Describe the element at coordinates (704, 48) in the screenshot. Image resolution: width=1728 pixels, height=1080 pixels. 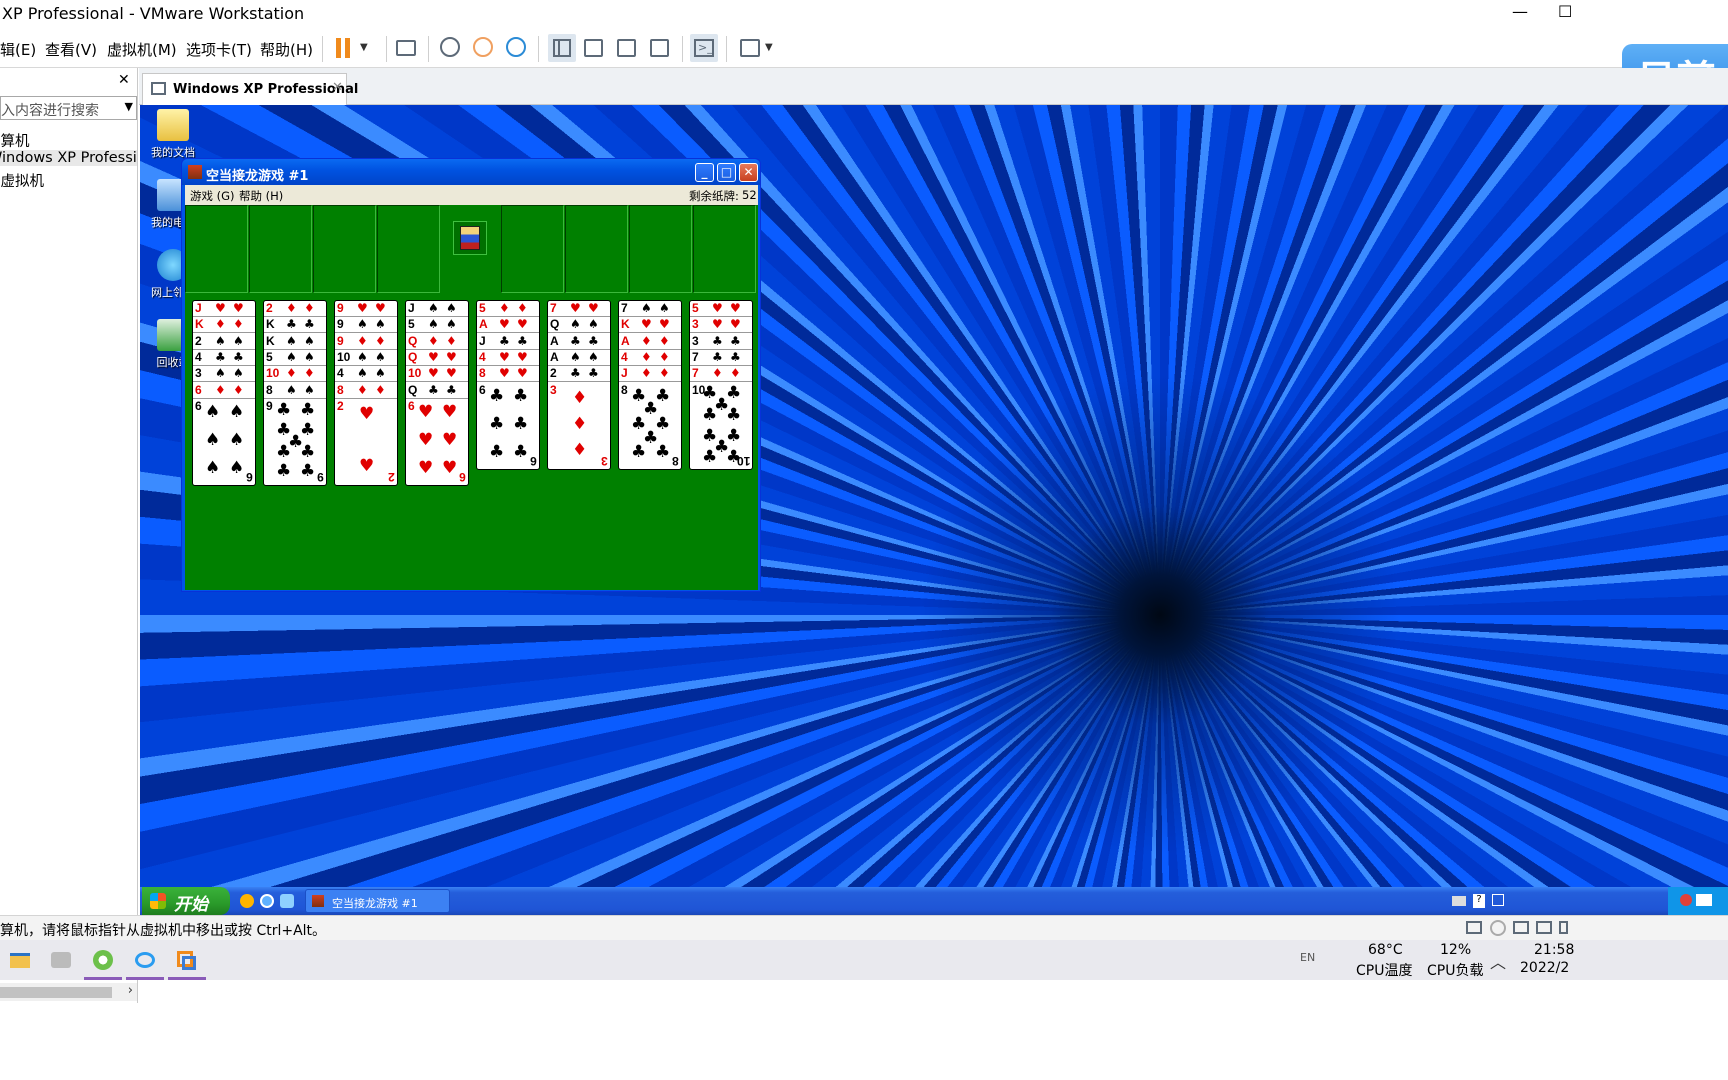
I see `console-view-button: >_` at that location.